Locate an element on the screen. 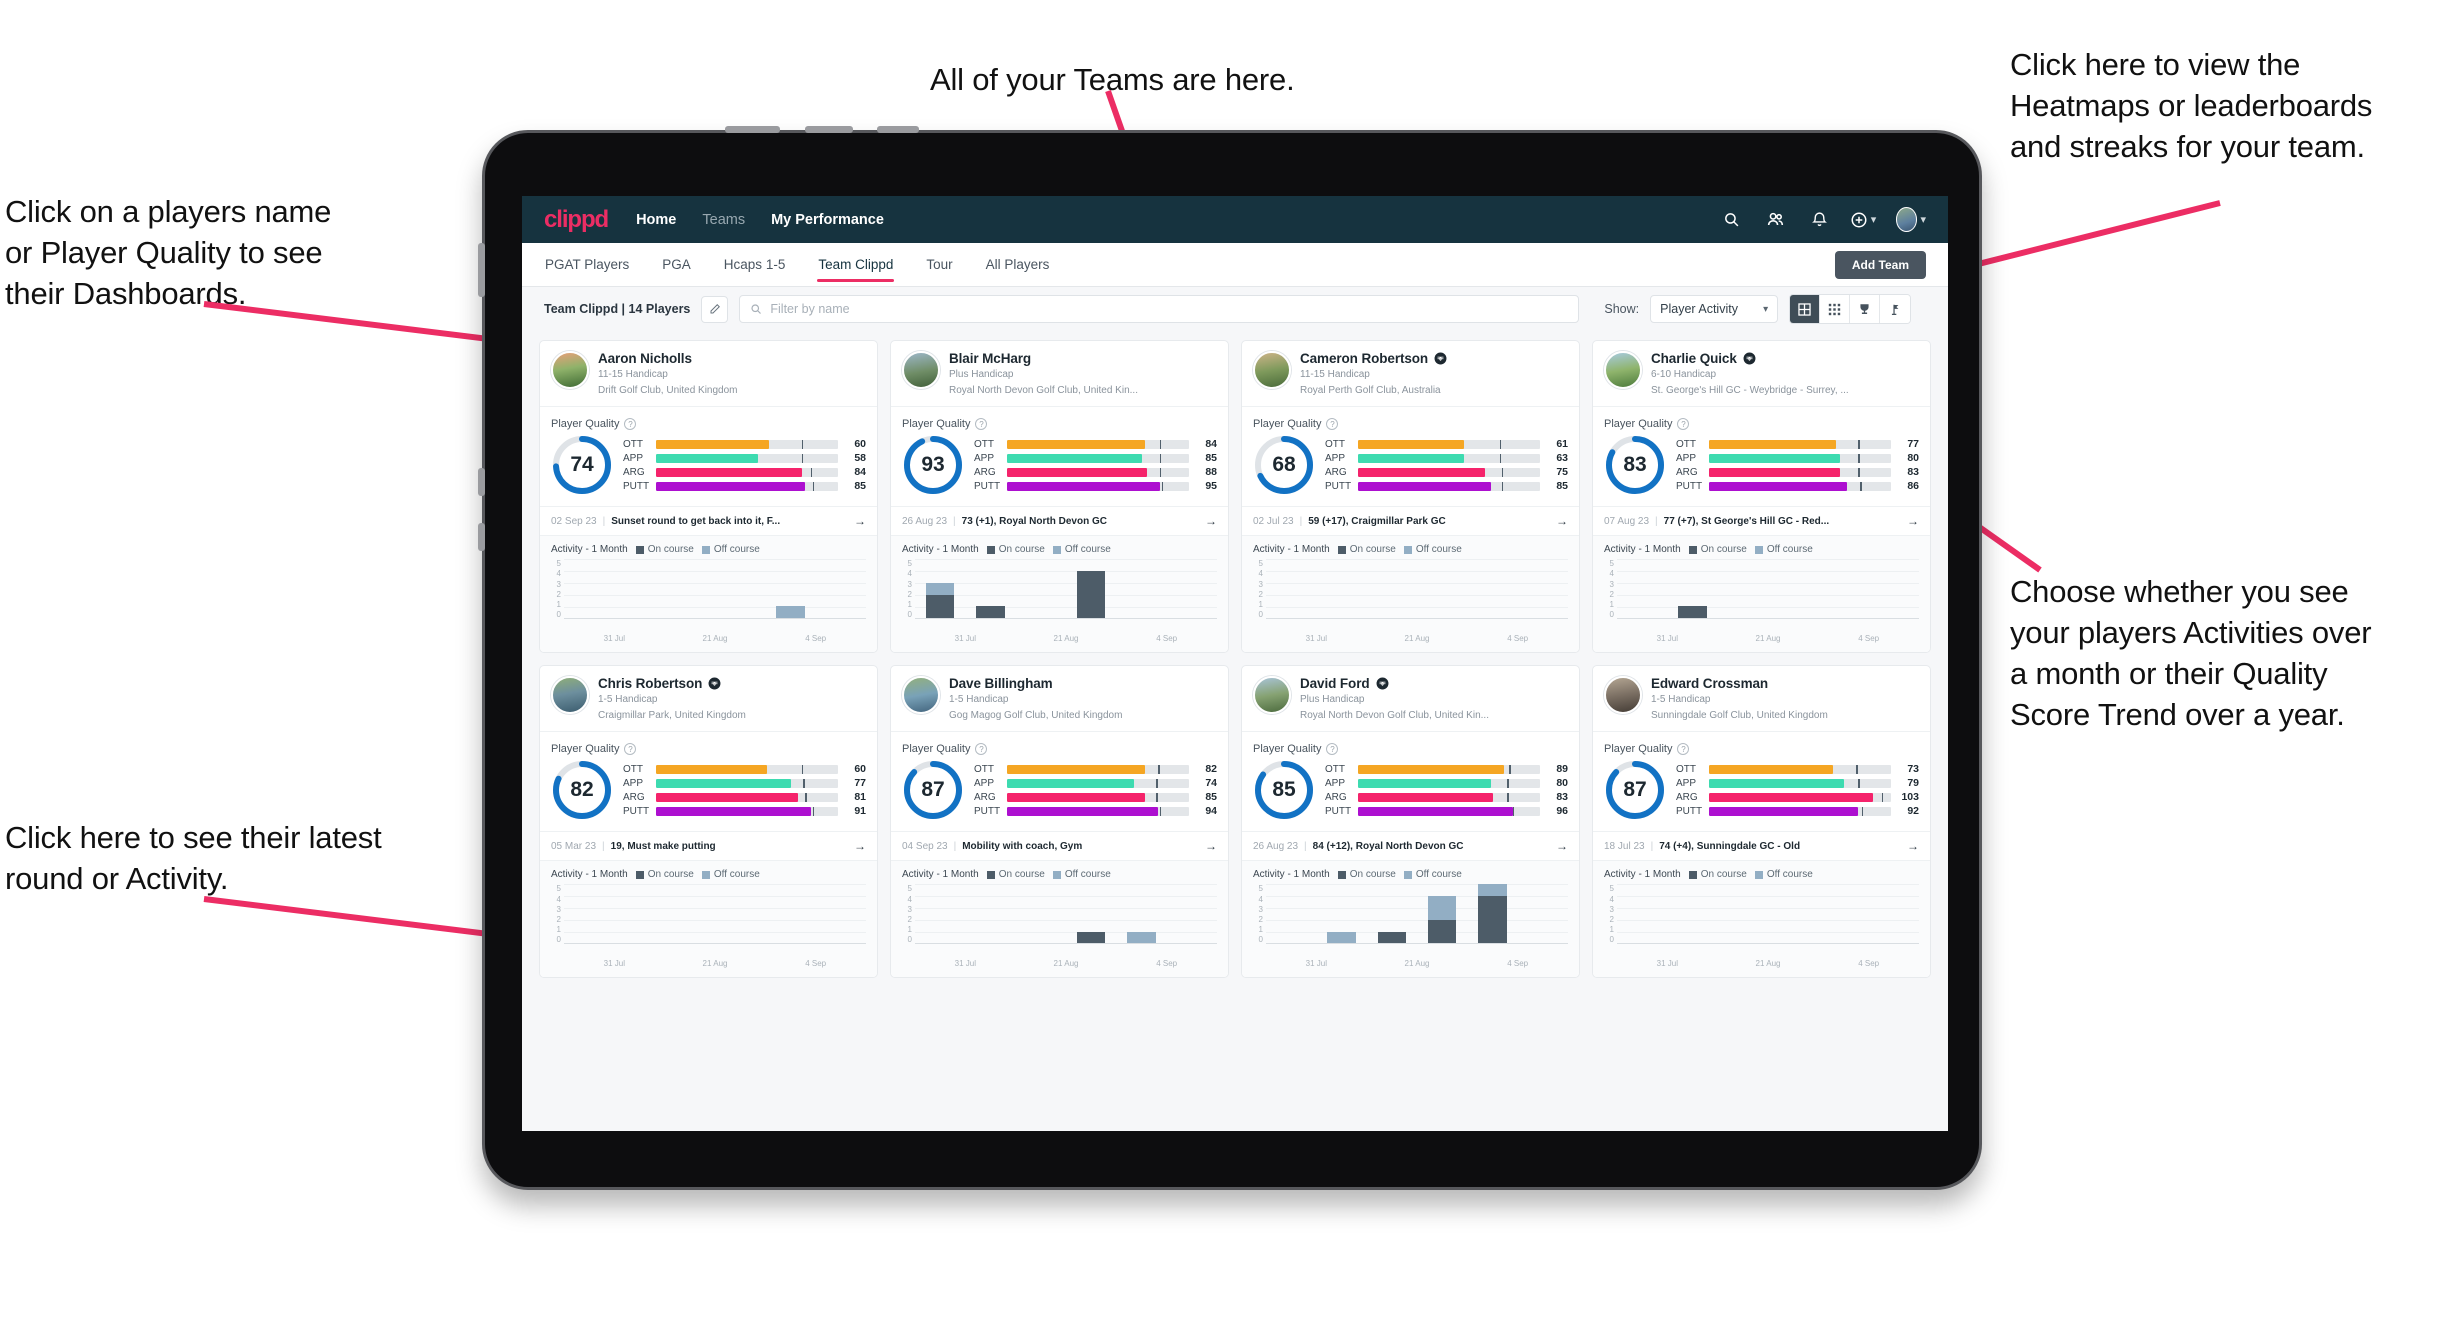 This screenshot has height=1319, width=2452. grid-large-icon is located at coordinates (1805, 309).